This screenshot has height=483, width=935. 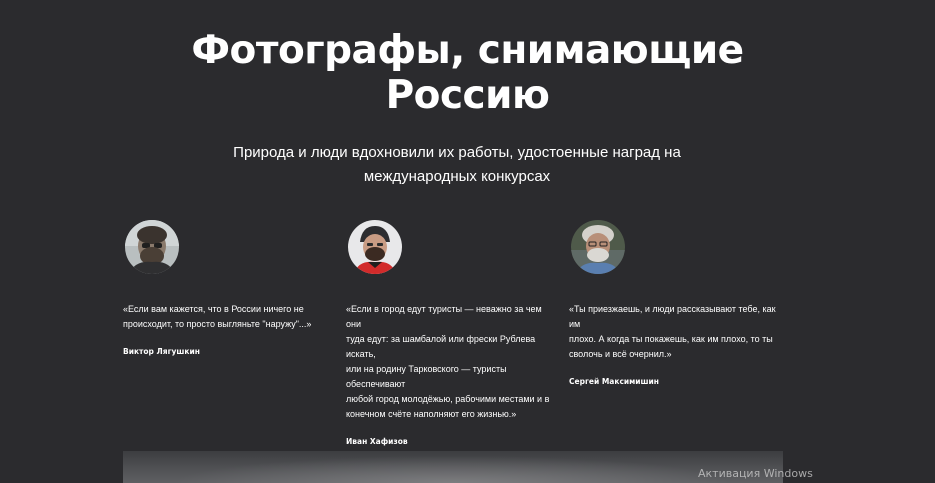 What do you see at coordinates (161, 351) in the screenshot?
I see `author-name-1: Виктор Лягушкин` at bounding box center [161, 351].